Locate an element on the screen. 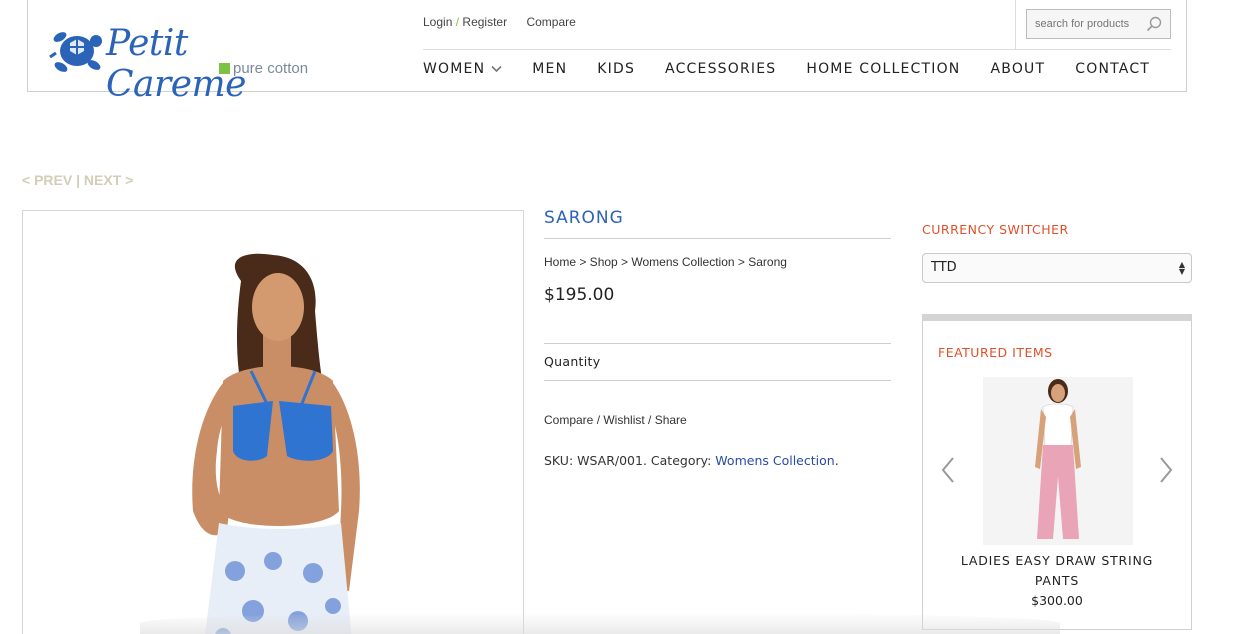 This screenshot has height=634, width=1233. nav-kids: KIDS is located at coordinates (616, 69).